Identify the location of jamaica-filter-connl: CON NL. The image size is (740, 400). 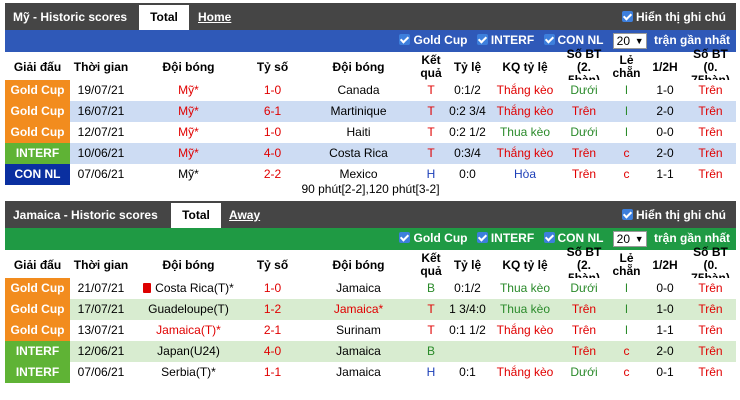
(573, 238).